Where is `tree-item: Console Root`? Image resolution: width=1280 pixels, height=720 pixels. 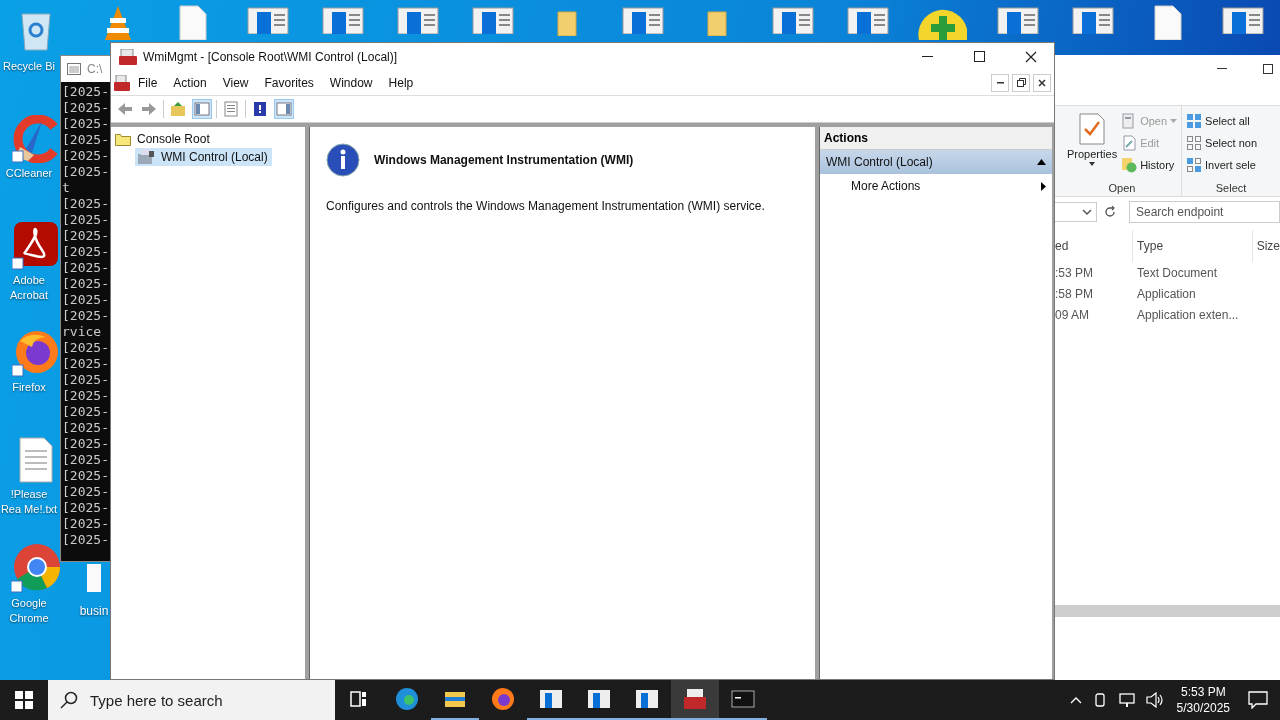
tree-item: Console Root is located at coordinates (173, 139).